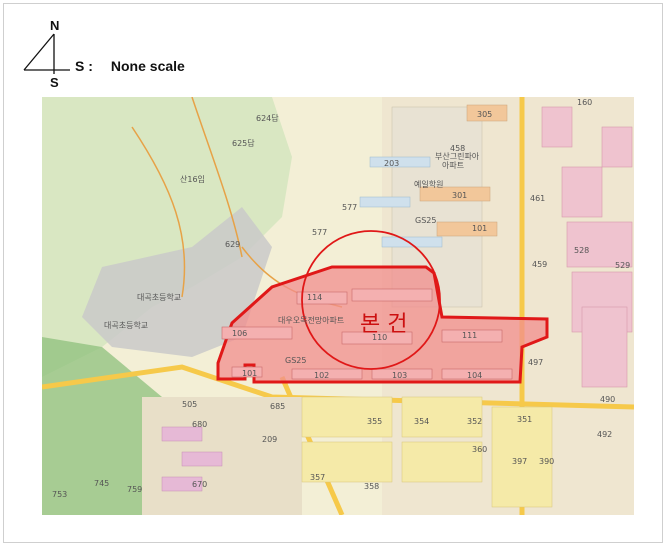  What do you see at coordinates (581, 250) in the screenshot?
I see `lot-528: 528` at bounding box center [581, 250].